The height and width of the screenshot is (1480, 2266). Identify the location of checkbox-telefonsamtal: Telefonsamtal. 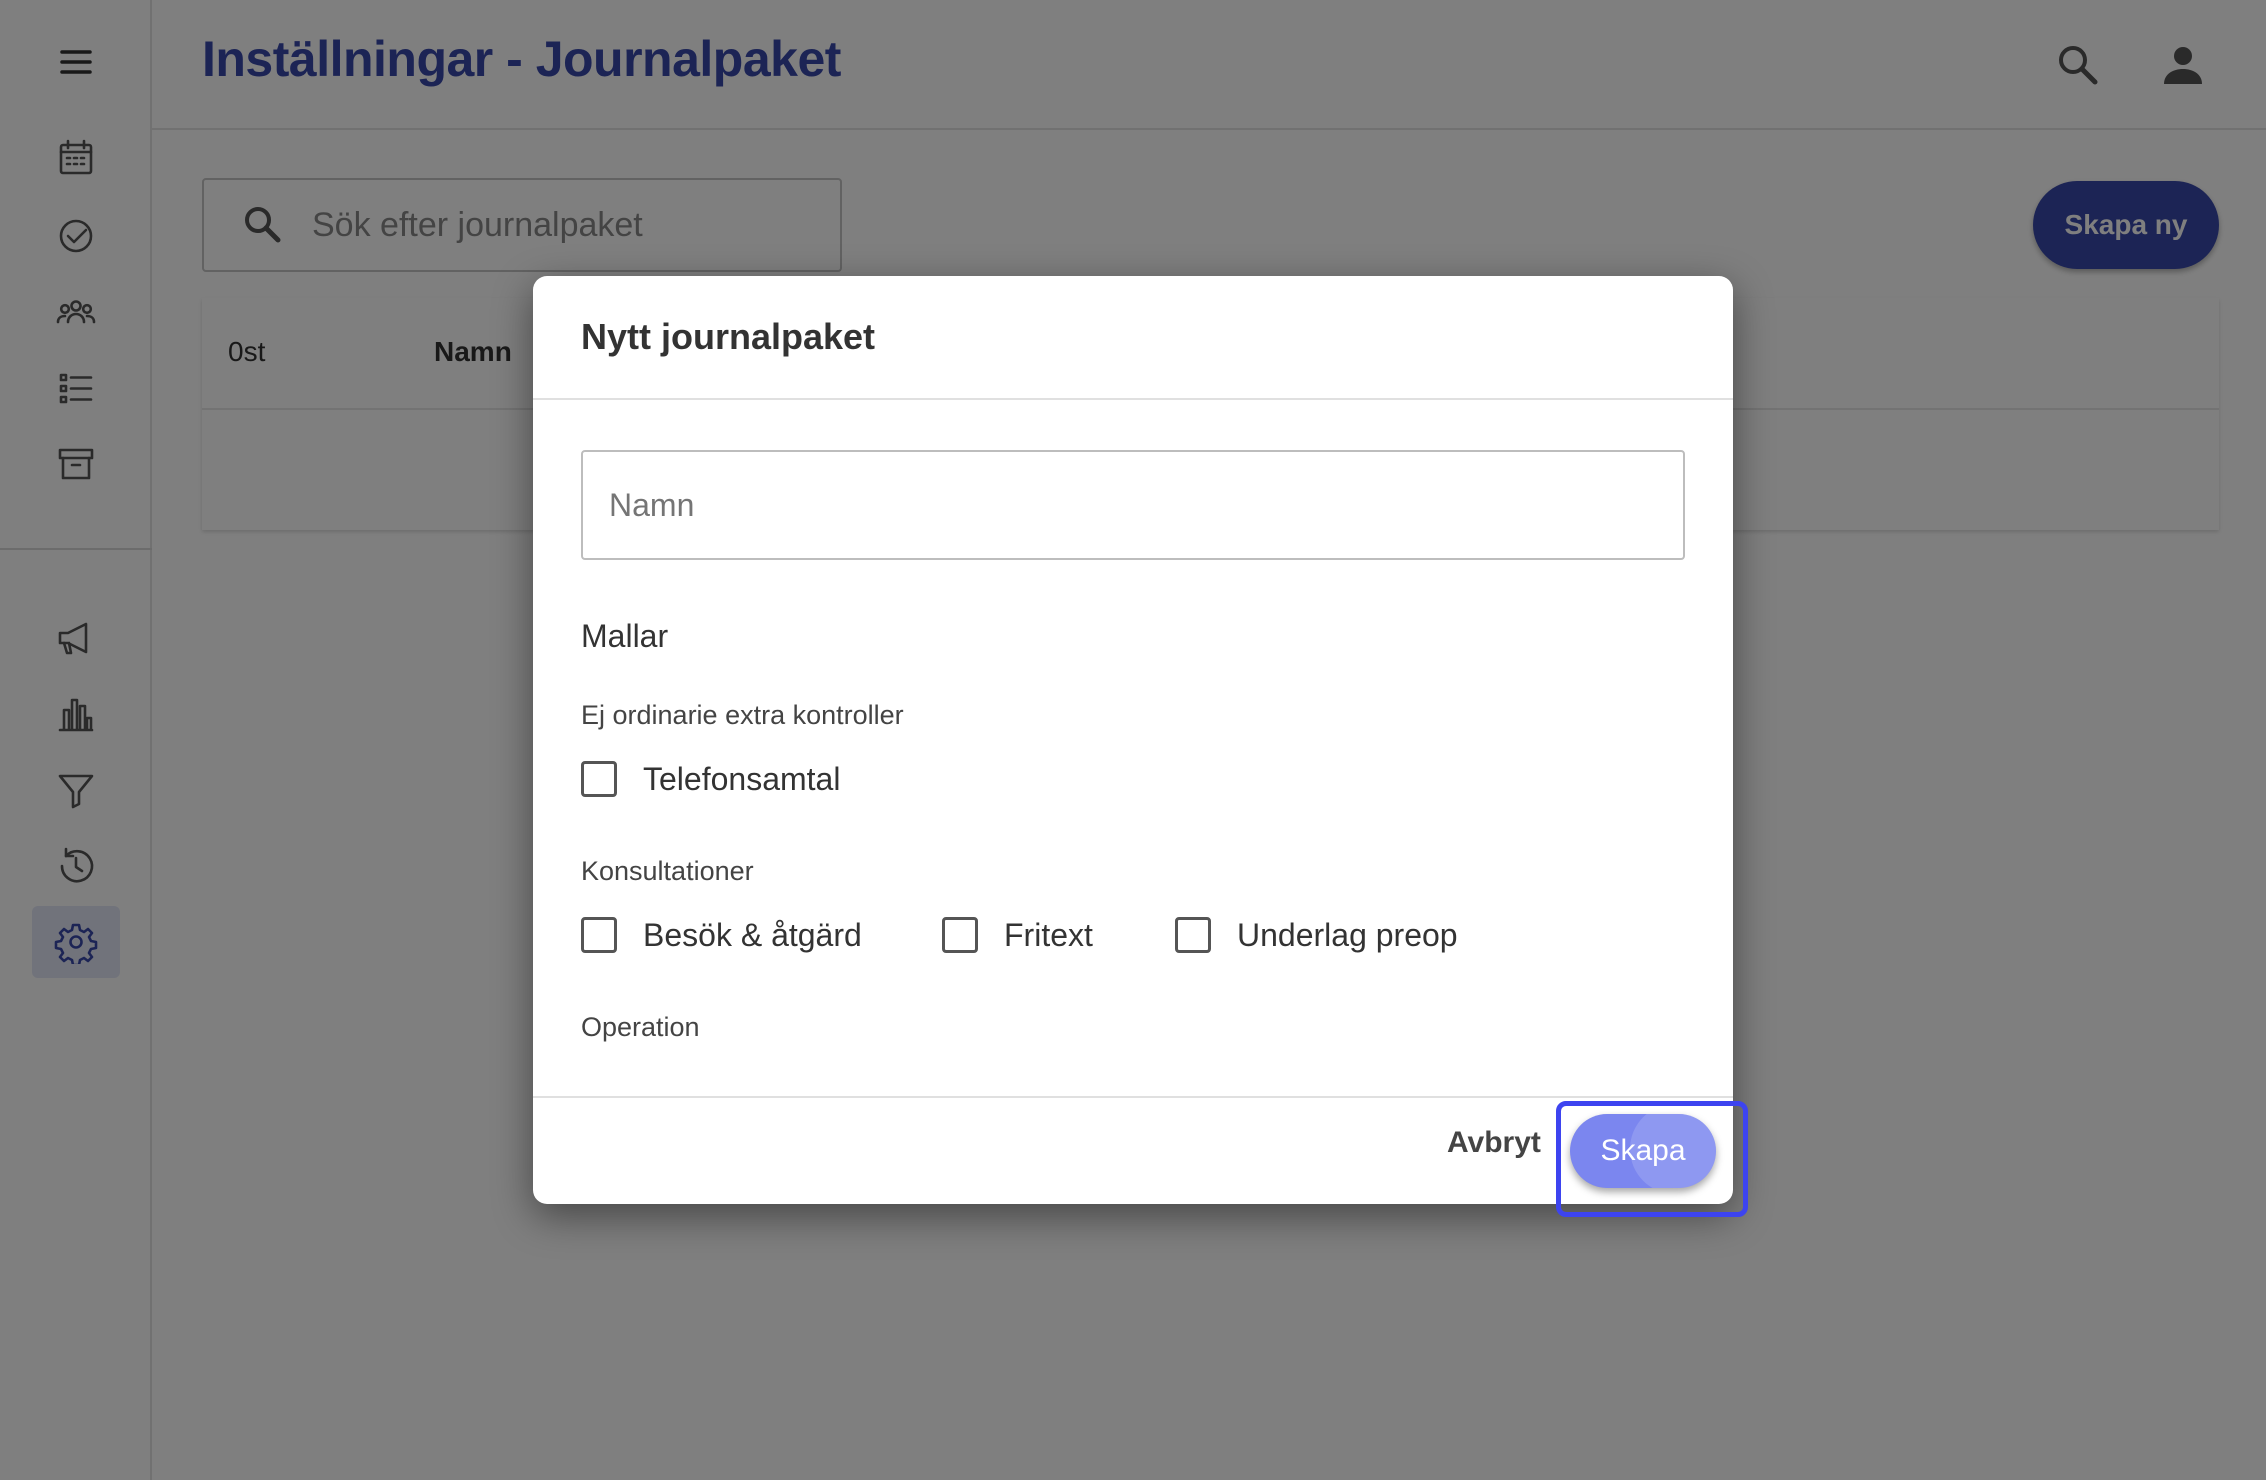
(710, 779).